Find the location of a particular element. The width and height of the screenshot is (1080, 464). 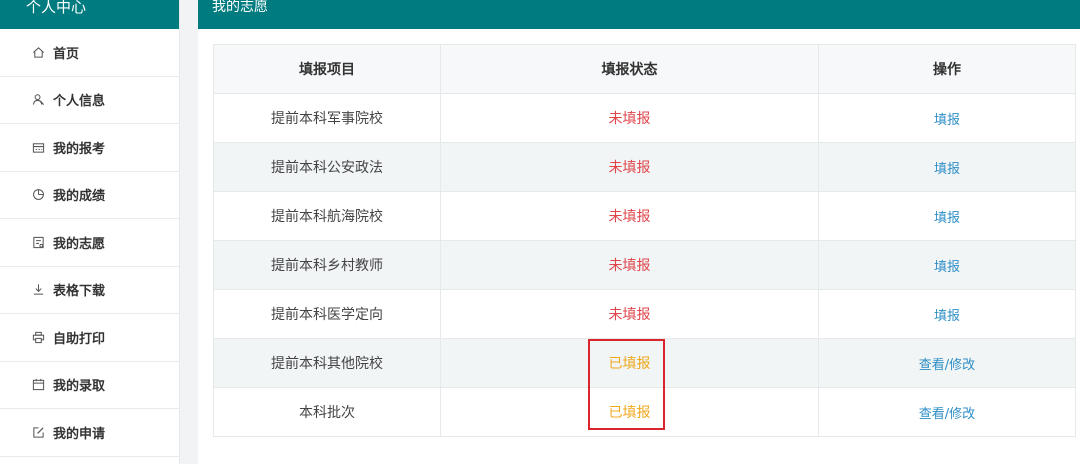

sidebar-item-label: 个人信息 is located at coordinates (79, 102).